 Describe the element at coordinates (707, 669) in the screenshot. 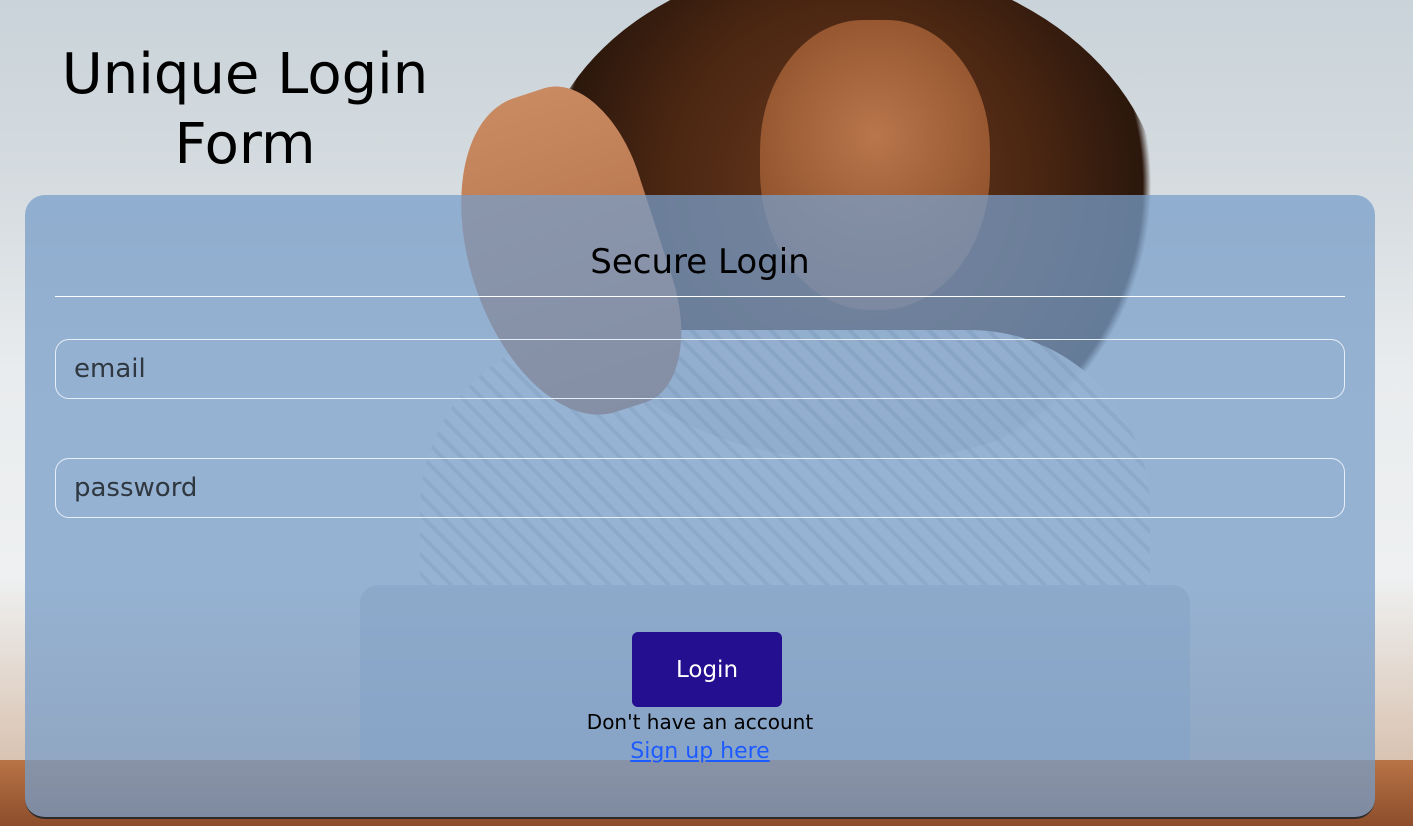

I see `login-button: Login` at that location.